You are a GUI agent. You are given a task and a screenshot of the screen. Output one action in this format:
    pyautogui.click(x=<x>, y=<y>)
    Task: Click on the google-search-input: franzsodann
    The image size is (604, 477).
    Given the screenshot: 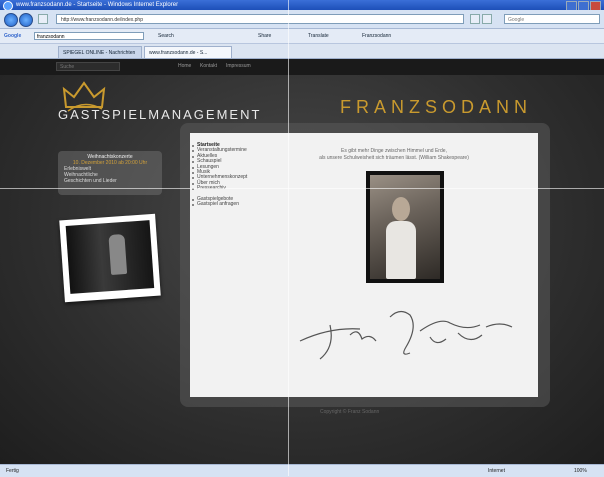 What is the action you would take?
    pyautogui.click(x=89, y=36)
    